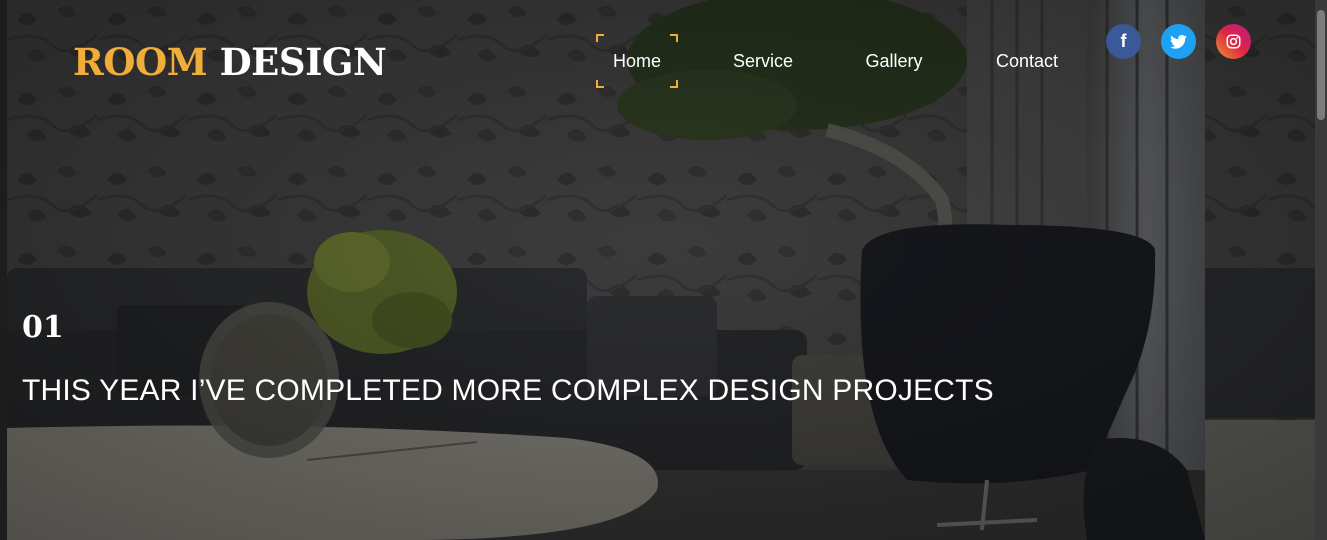 The image size is (1327, 540). I want to click on brand-logo: ROOM DESIGN, so click(230, 62).